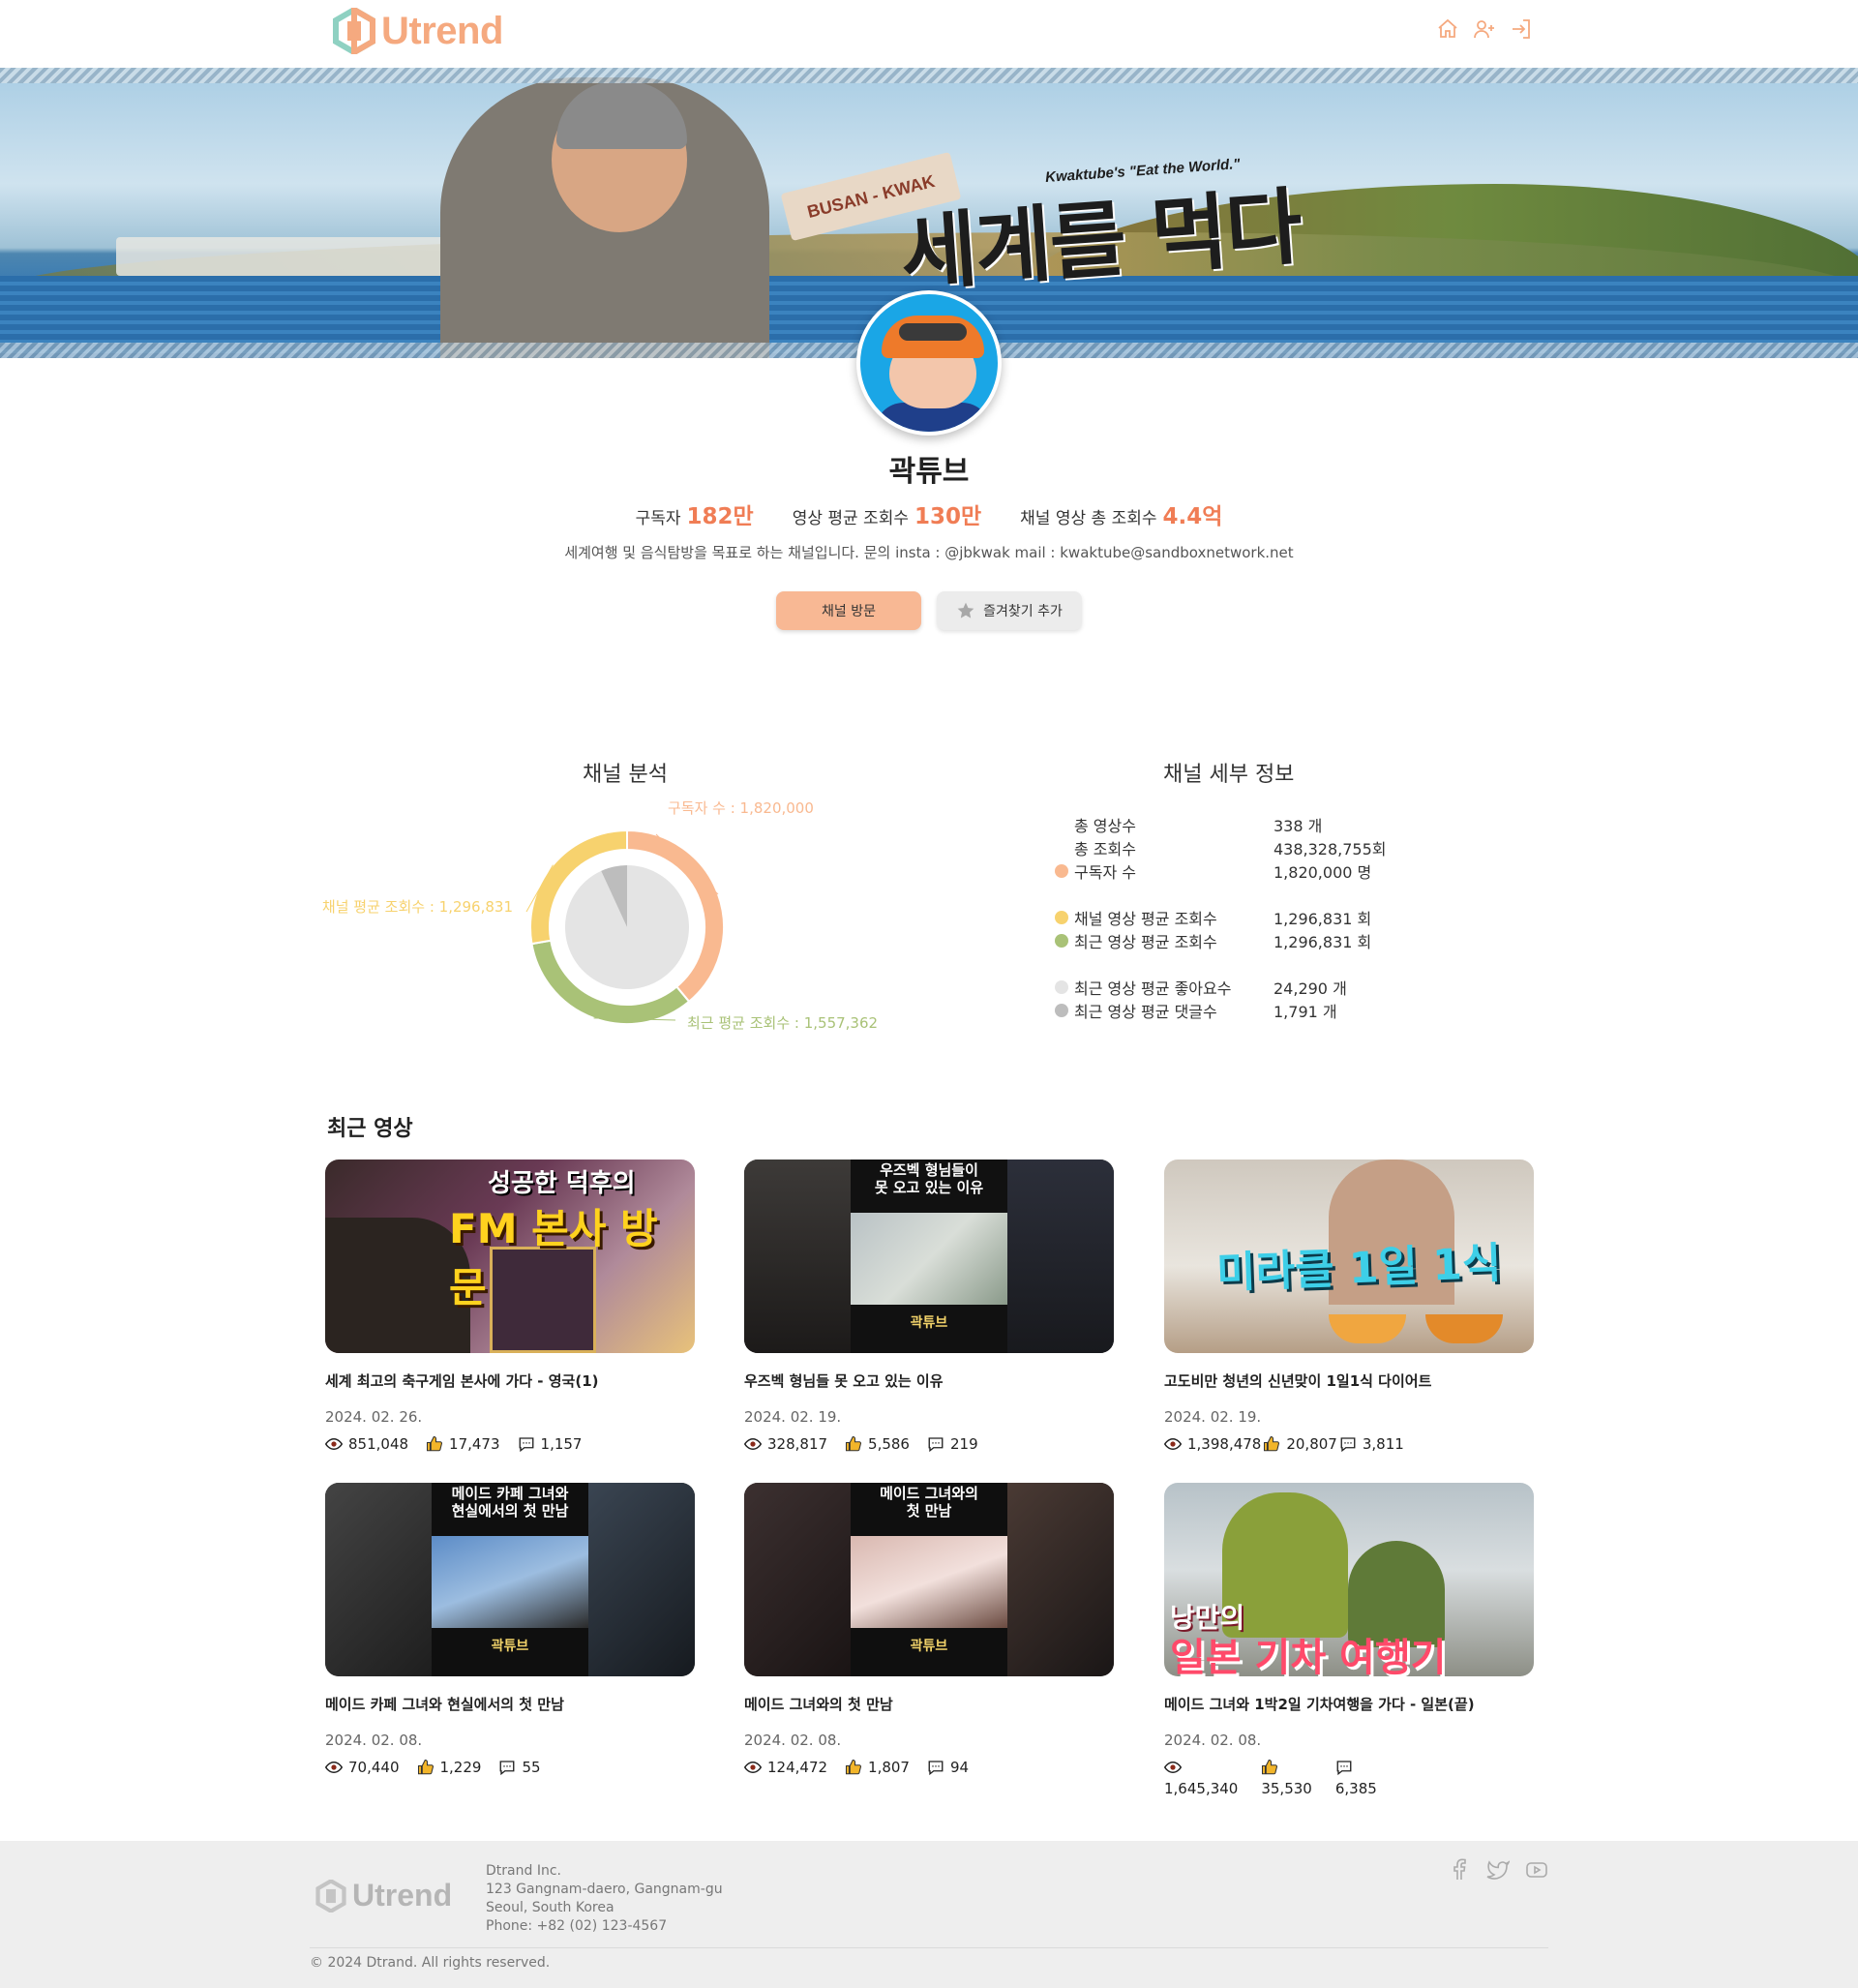 This screenshot has width=1858, height=1988. What do you see at coordinates (442, 30) in the screenshot?
I see `logo-text: Utrend` at bounding box center [442, 30].